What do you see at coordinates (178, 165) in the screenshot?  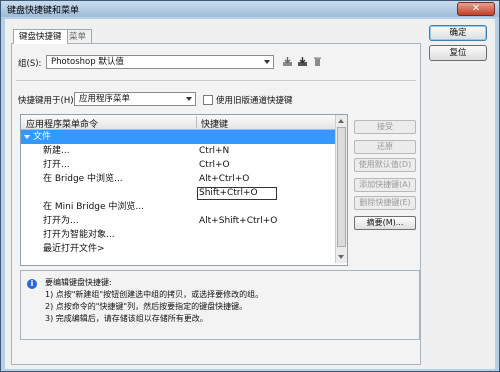 I see `table-row: 打开... Ctrl+O` at bounding box center [178, 165].